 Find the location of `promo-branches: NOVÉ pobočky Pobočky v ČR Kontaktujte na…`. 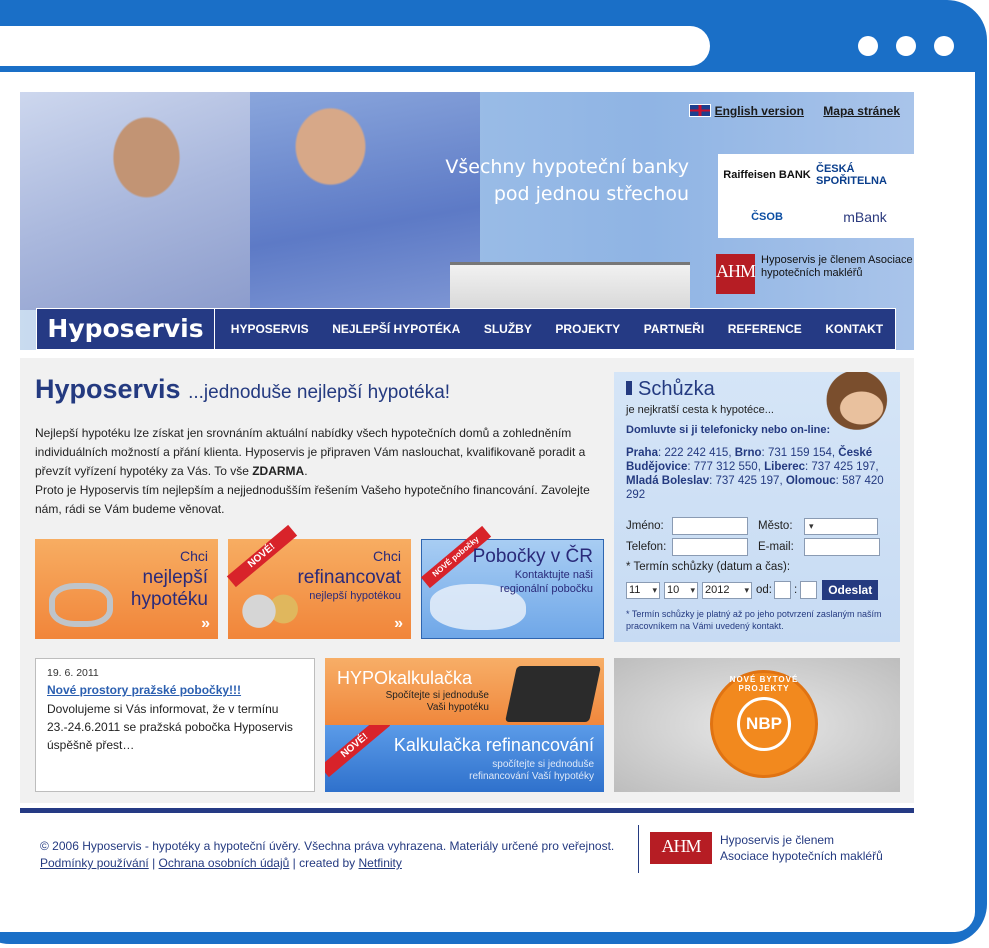

promo-branches: NOVÉ pobočky Pobočky v ČR Kontaktujte na… is located at coordinates (512, 582).